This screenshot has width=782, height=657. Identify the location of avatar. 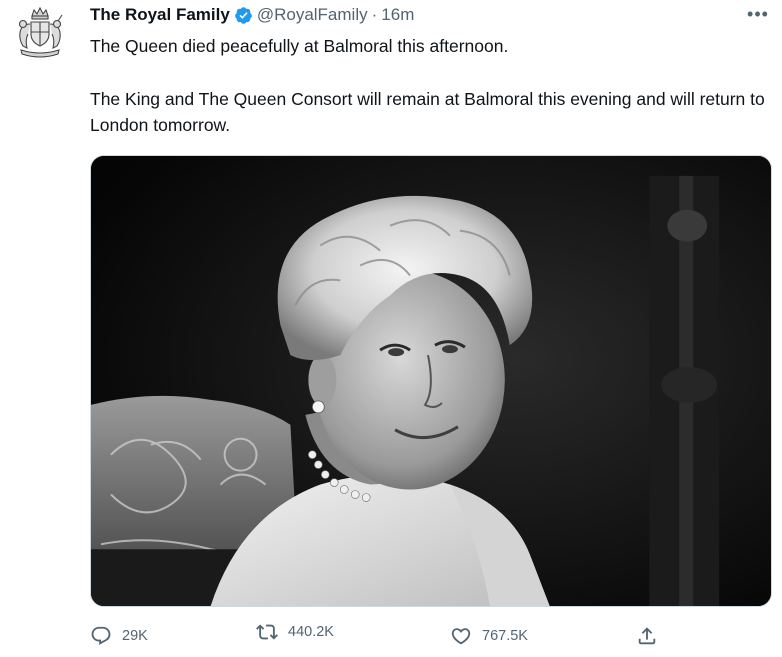
(40, 32).